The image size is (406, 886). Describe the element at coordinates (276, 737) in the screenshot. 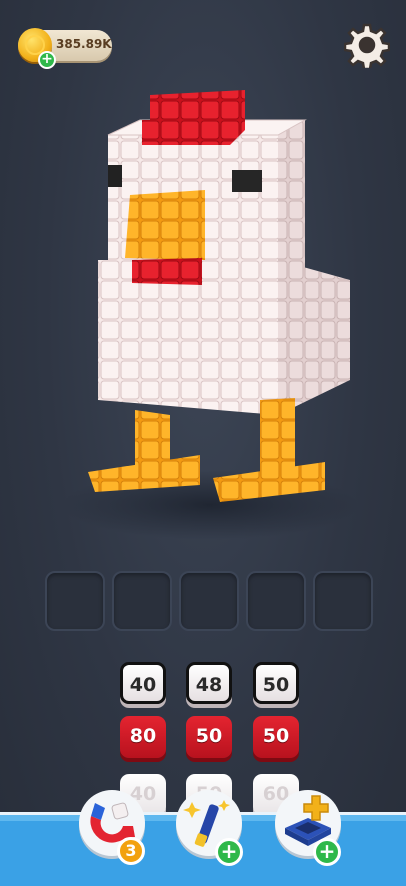

I see `stack-3-middle-cube: 50` at that location.